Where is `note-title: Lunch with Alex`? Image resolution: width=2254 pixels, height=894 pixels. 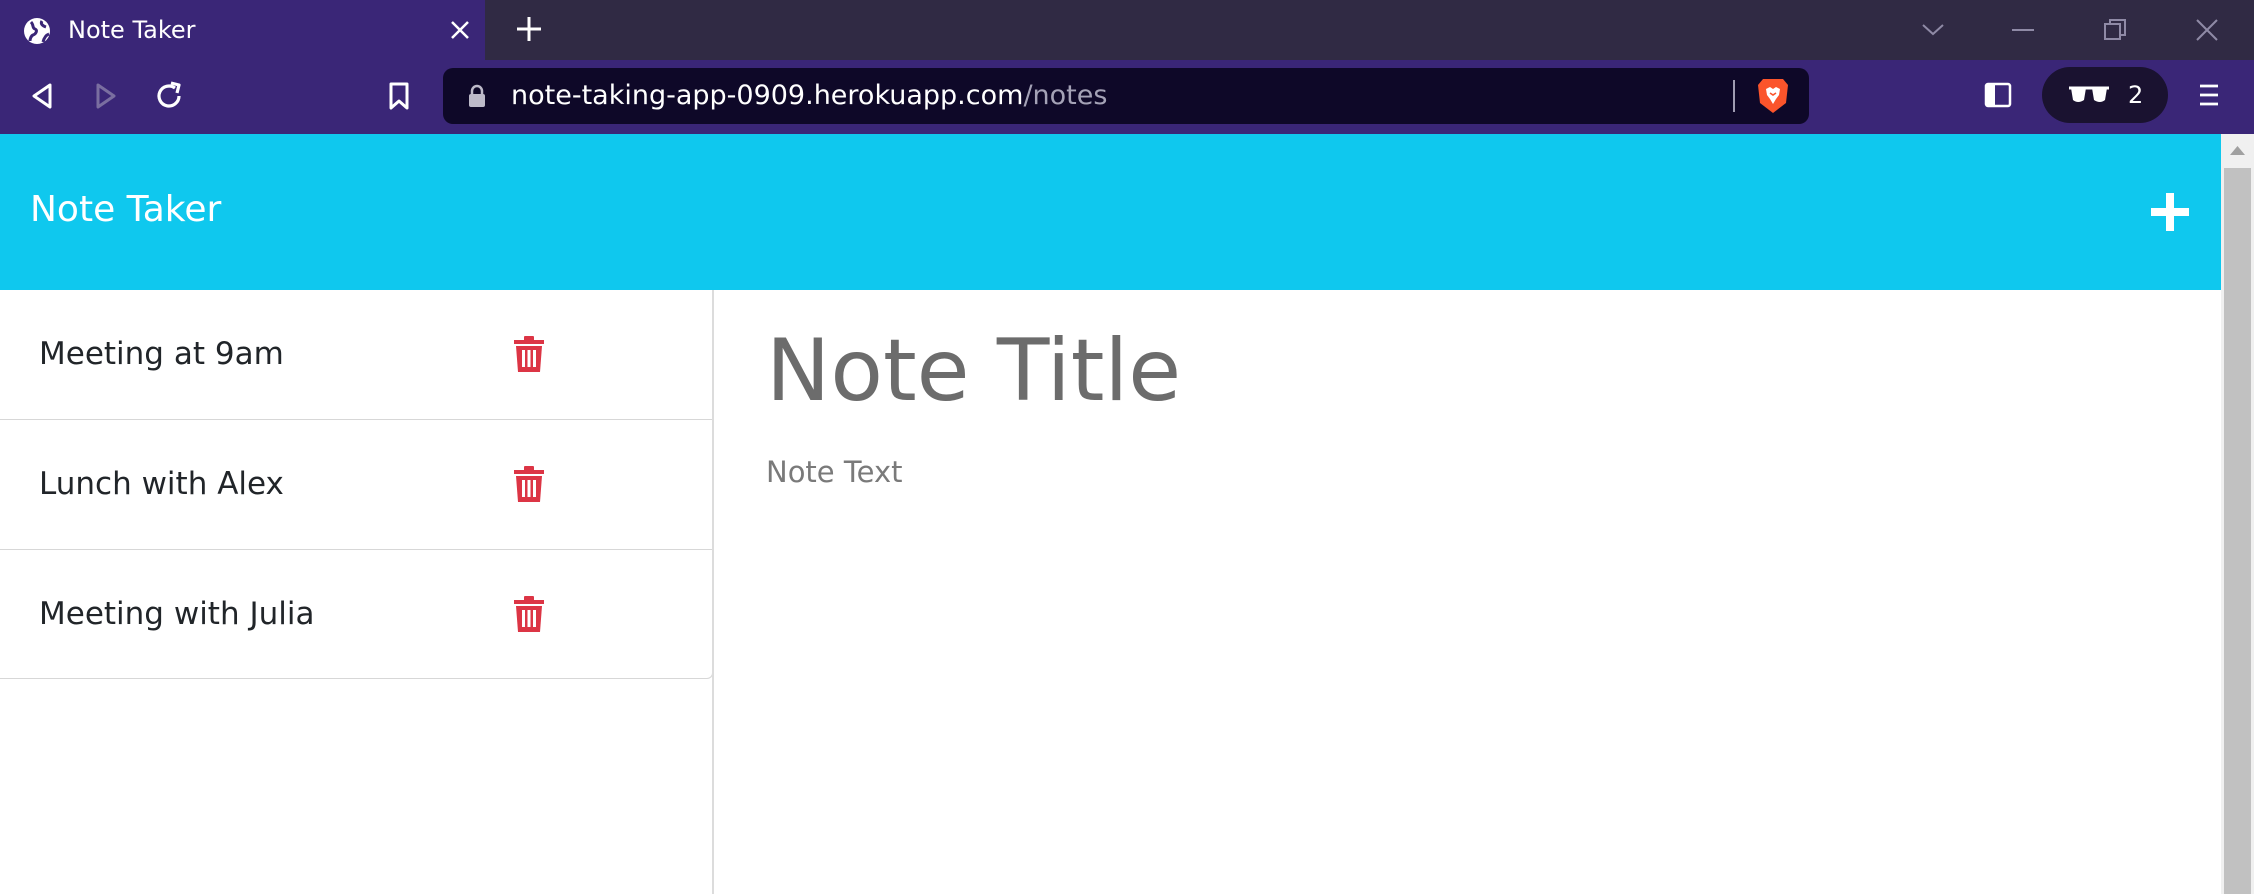
note-title: Lunch with Alex is located at coordinates (161, 484).